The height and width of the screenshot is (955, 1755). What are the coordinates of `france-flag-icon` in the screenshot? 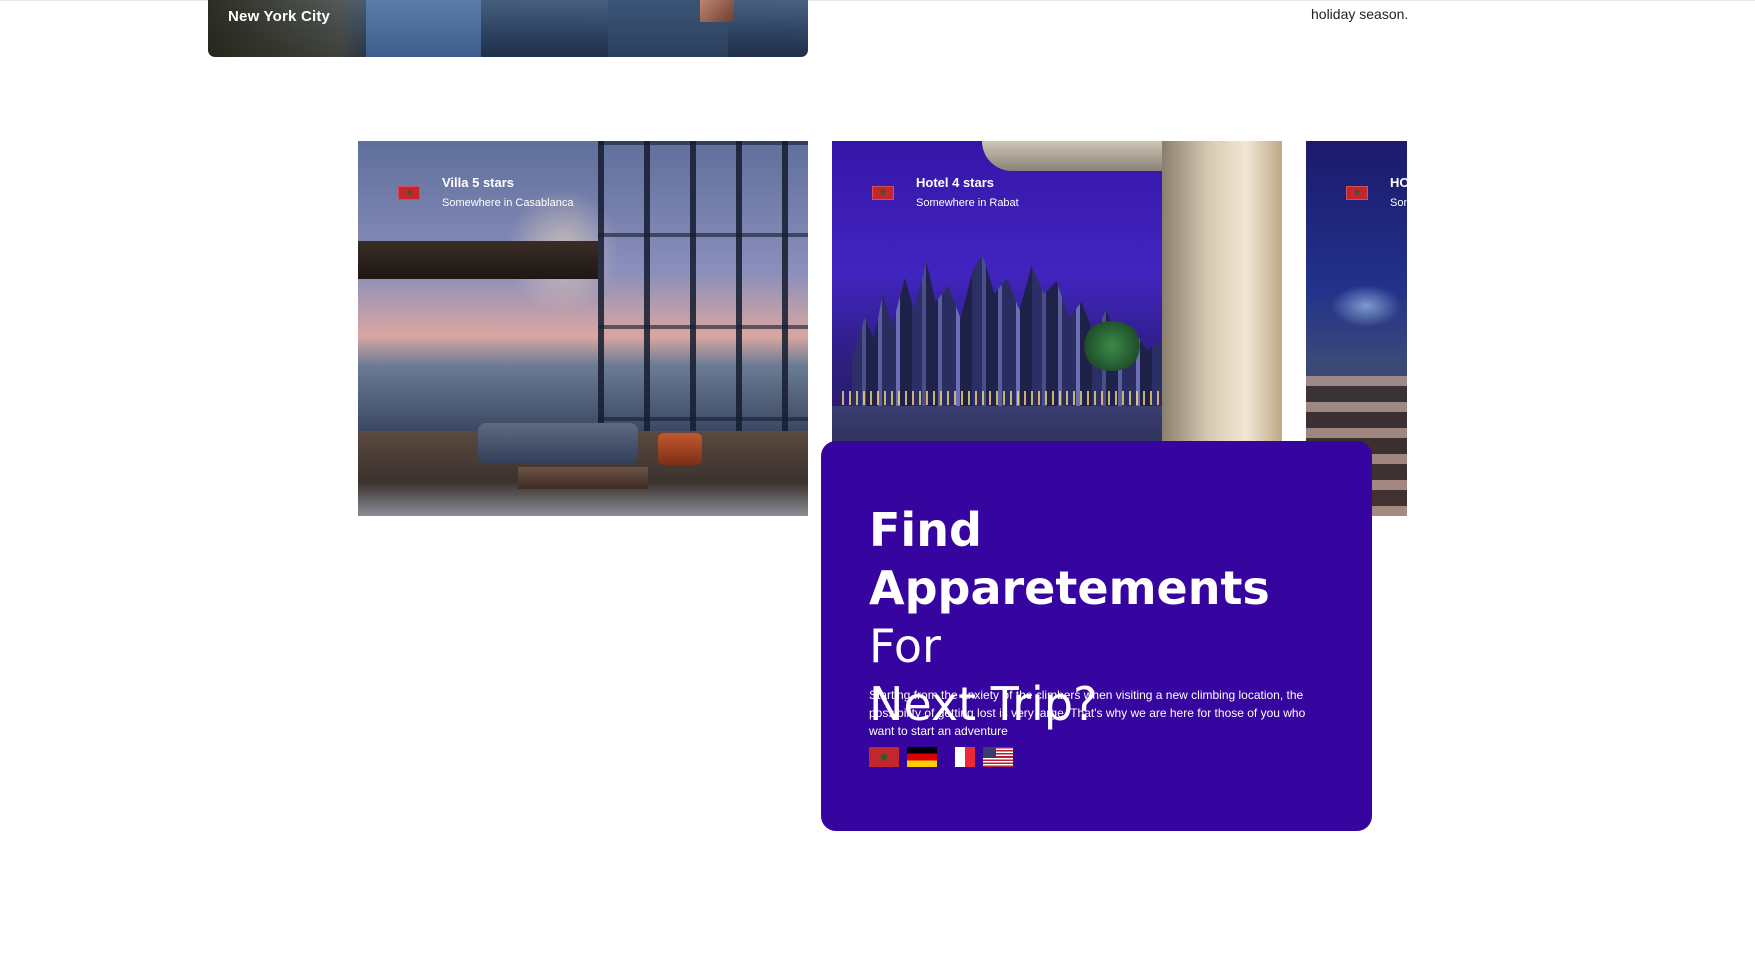 It's located at (960, 757).